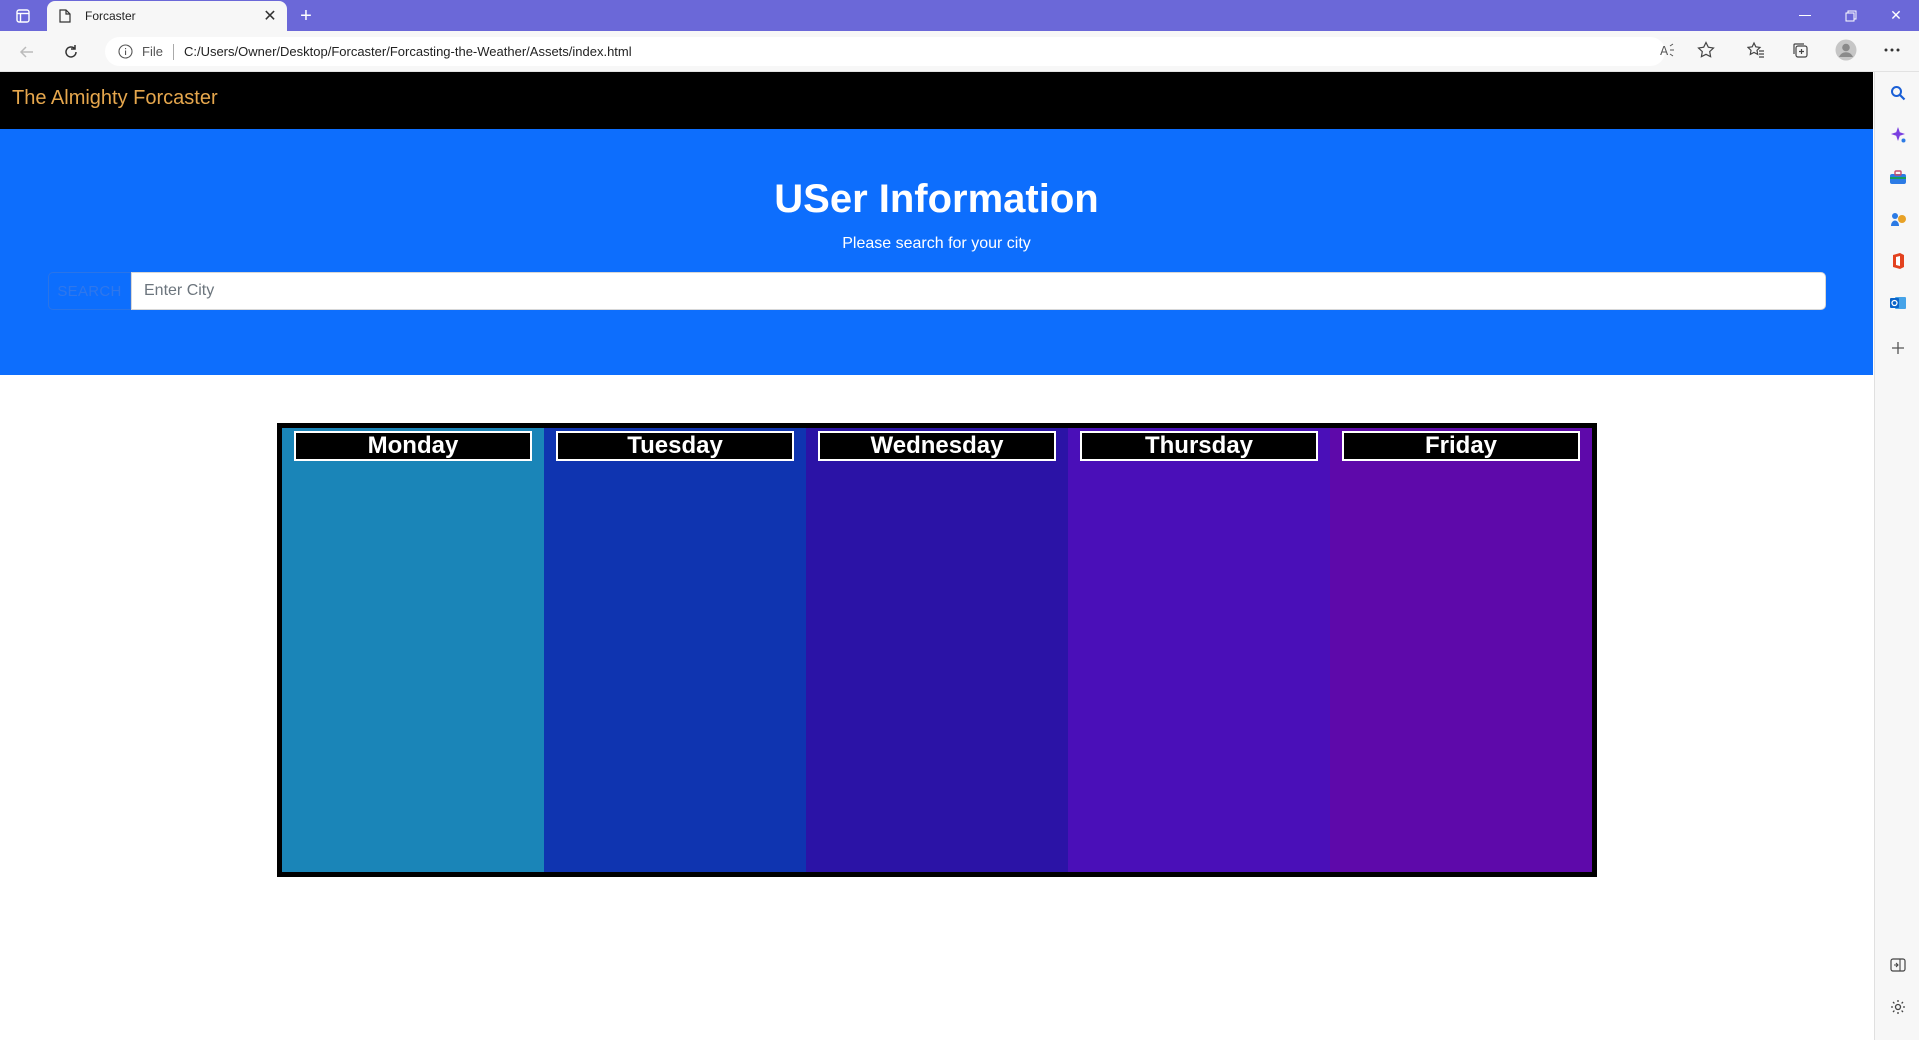  Describe the element at coordinates (126, 52) in the screenshot. I see `info-icon` at that location.